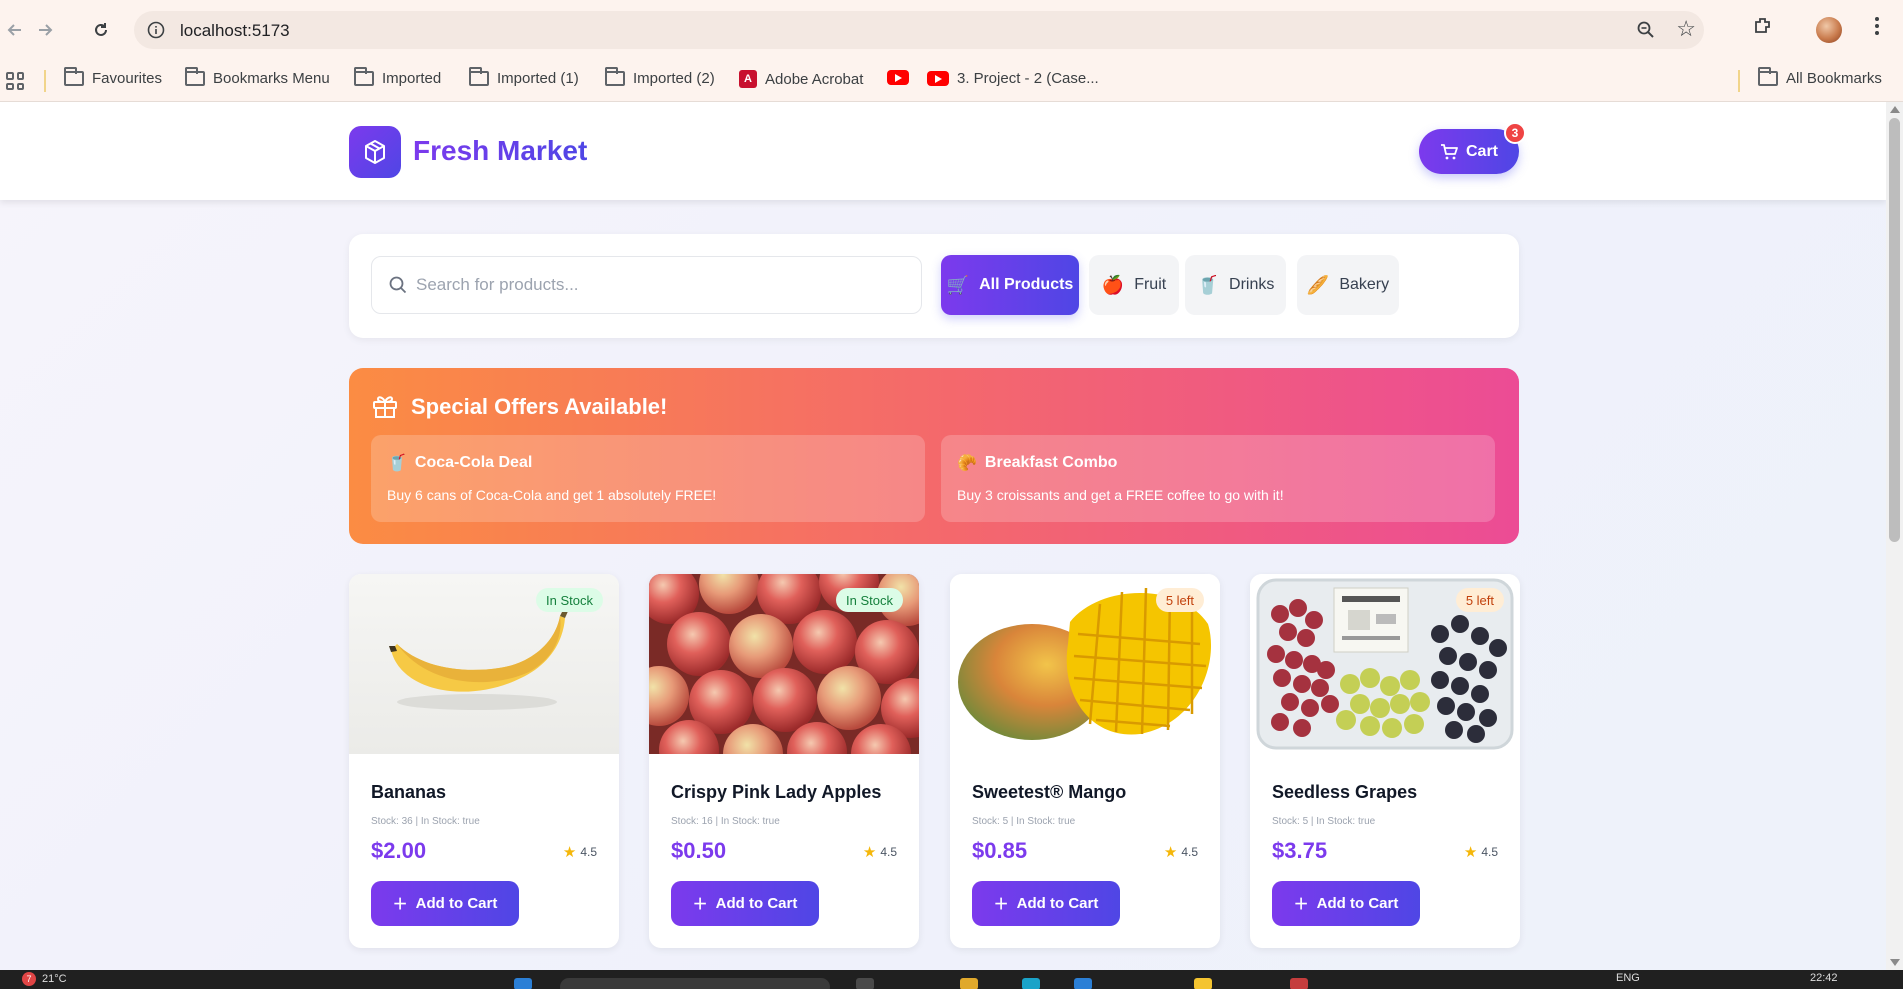  Describe the element at coordinates (54, 979) in the screenshot. I see `temperature: 21°C` at that location.